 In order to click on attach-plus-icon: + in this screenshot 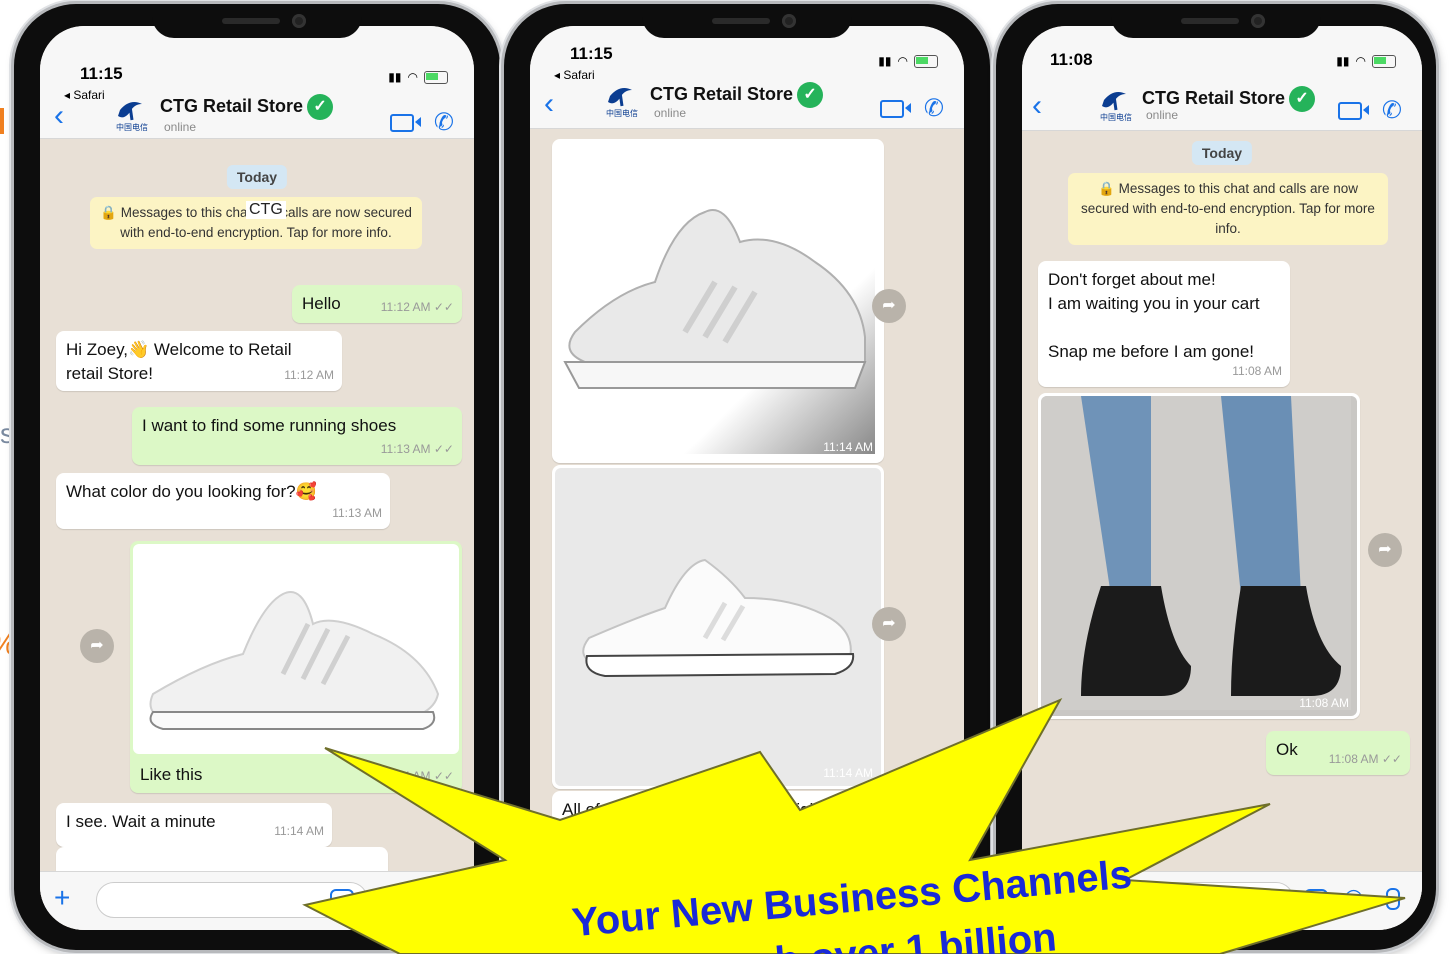, I will do `click(62, 898)`.